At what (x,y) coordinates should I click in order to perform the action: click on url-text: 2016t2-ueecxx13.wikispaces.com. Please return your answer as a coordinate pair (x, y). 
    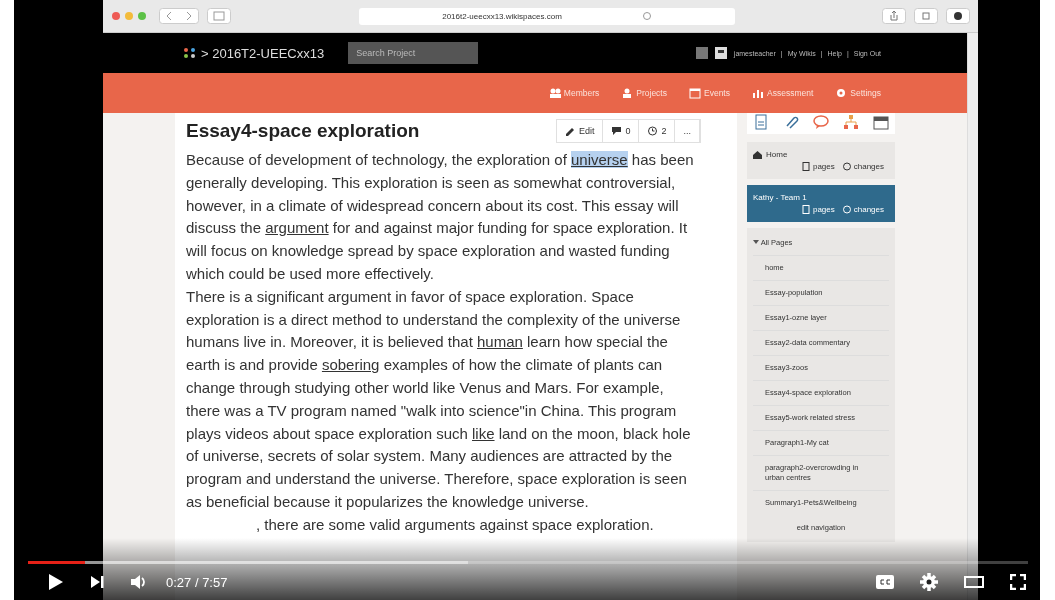
    Looking at the image, I should click on (502, 16).